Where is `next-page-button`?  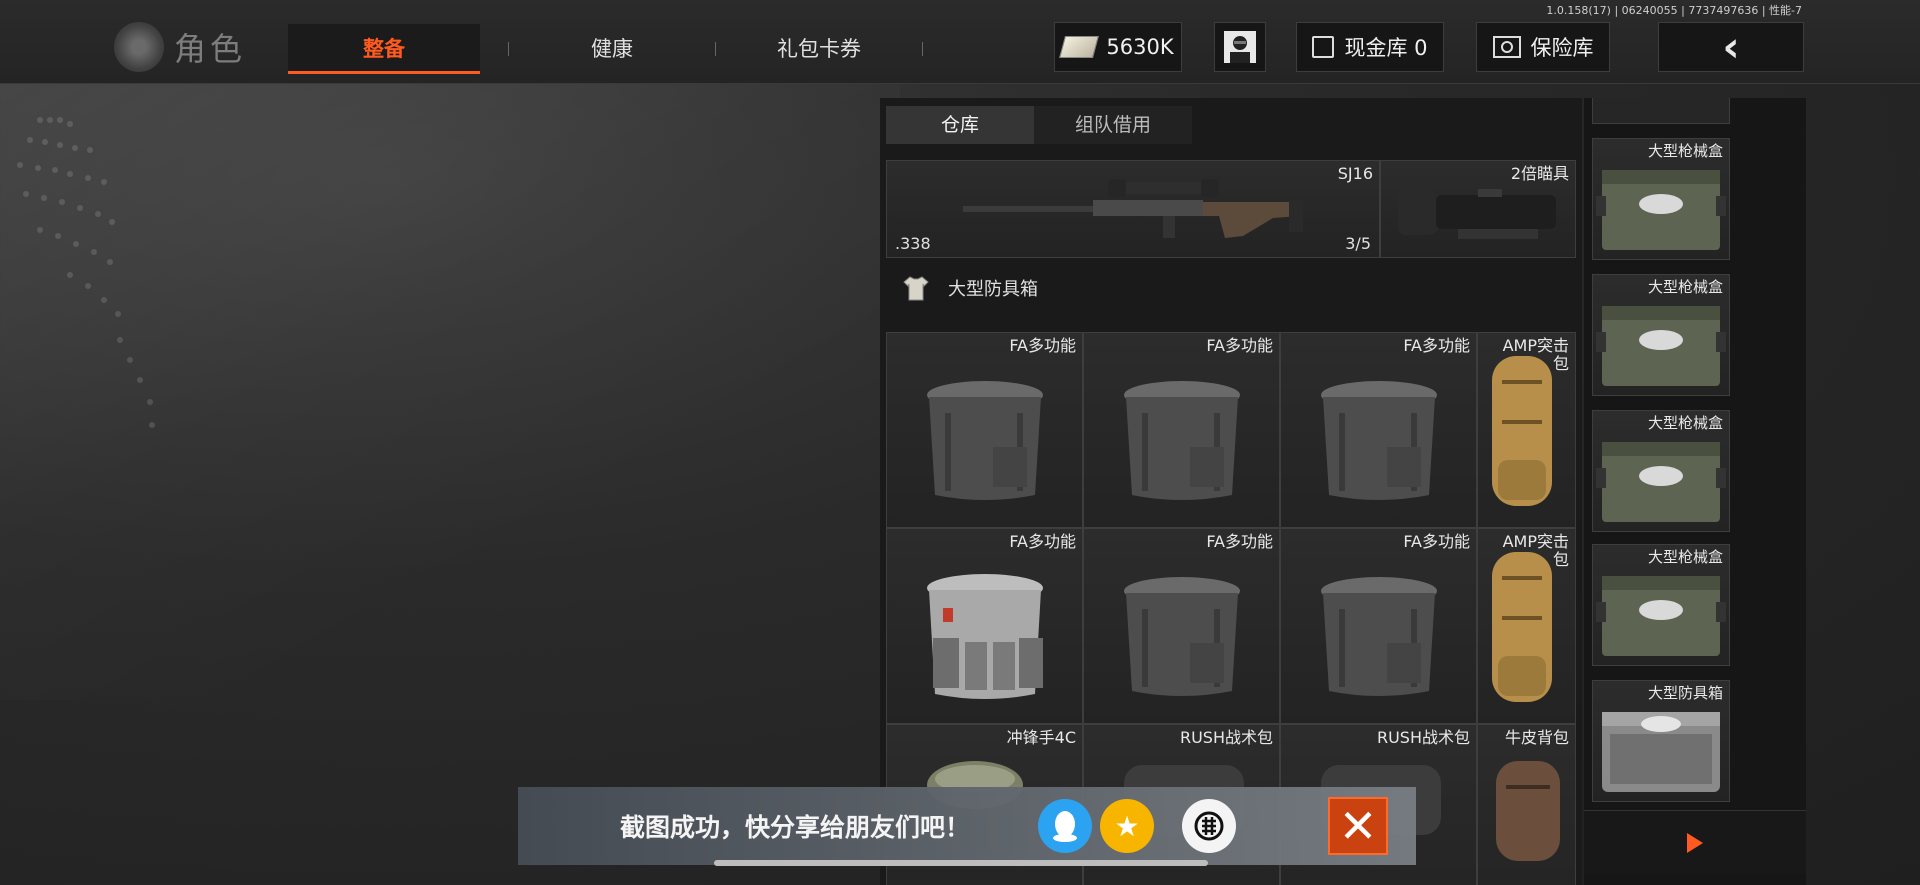 next-page-button is located at coordinates (1695, 842).